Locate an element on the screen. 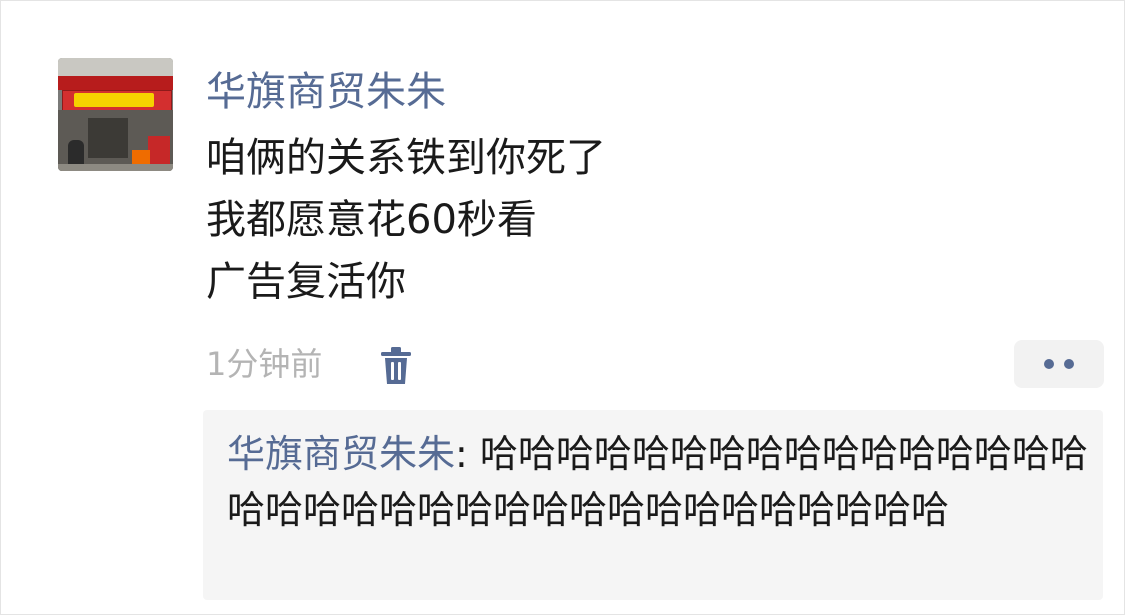  post-timestamp: 1分钟前 is located at coordinates (264, 364).